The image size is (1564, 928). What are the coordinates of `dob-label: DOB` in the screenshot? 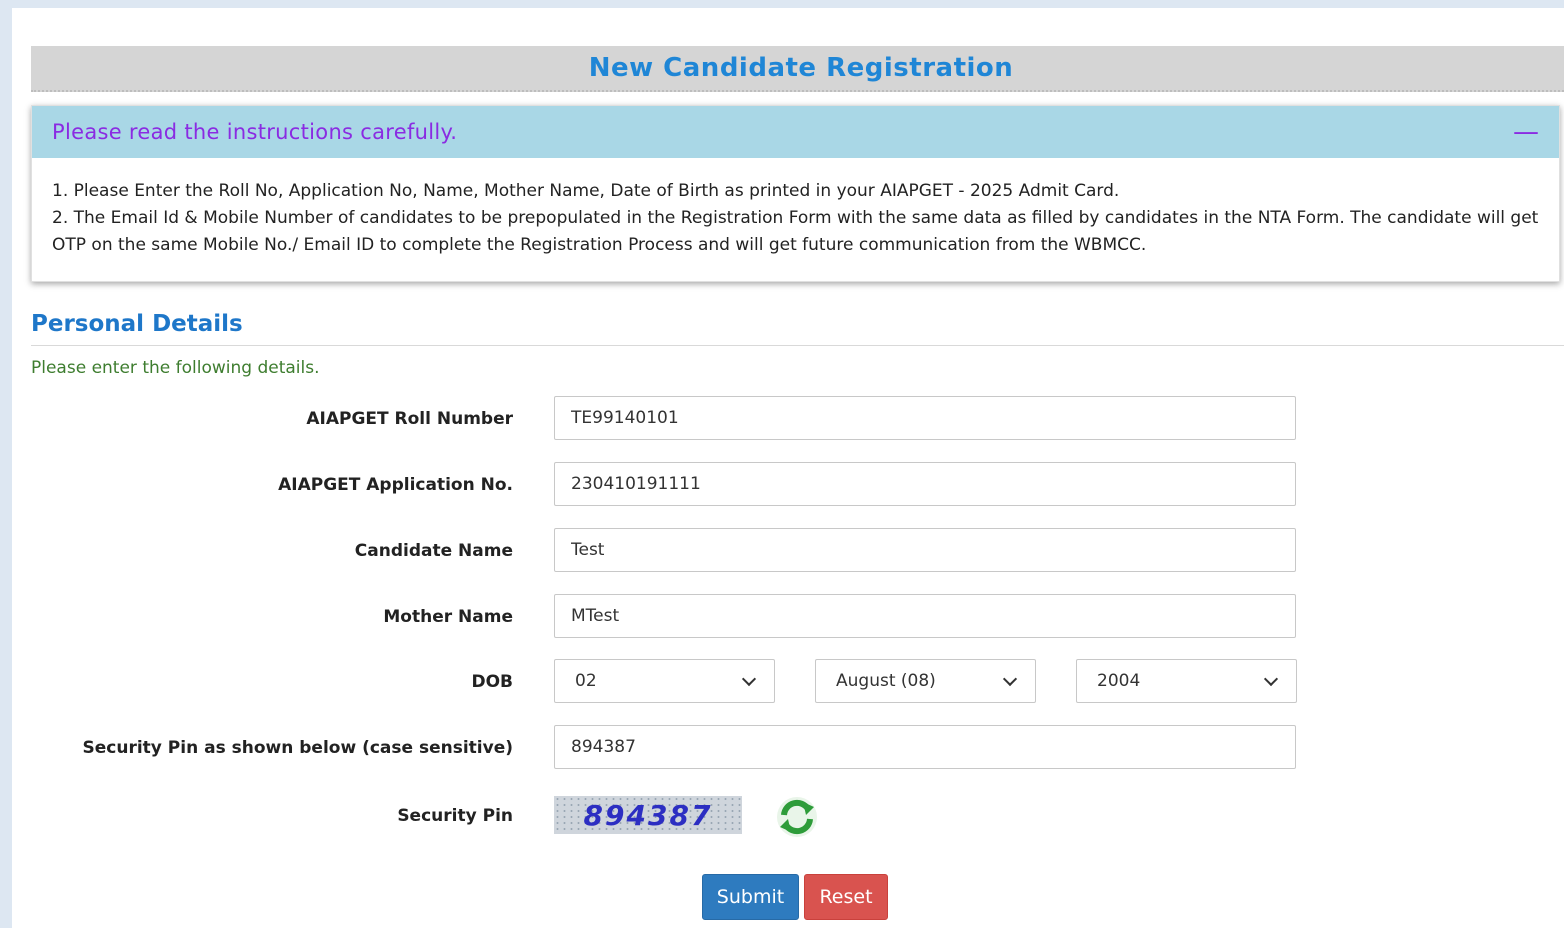 It's located at (492, 682).